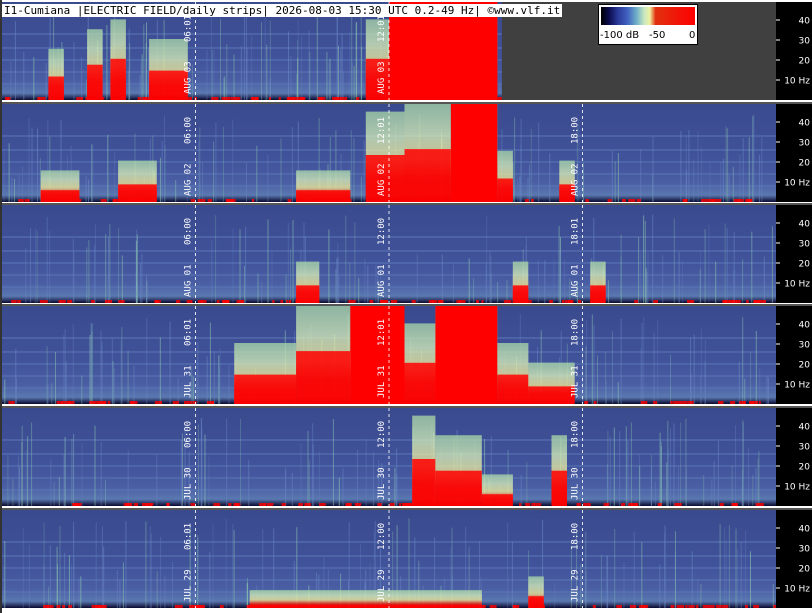 Image resolution: width=812 pixels, height=613 pixels. Describe the element at coordinates (576, 536) in the screenshot. I see `hour-mark-label: 18:00` at that location.